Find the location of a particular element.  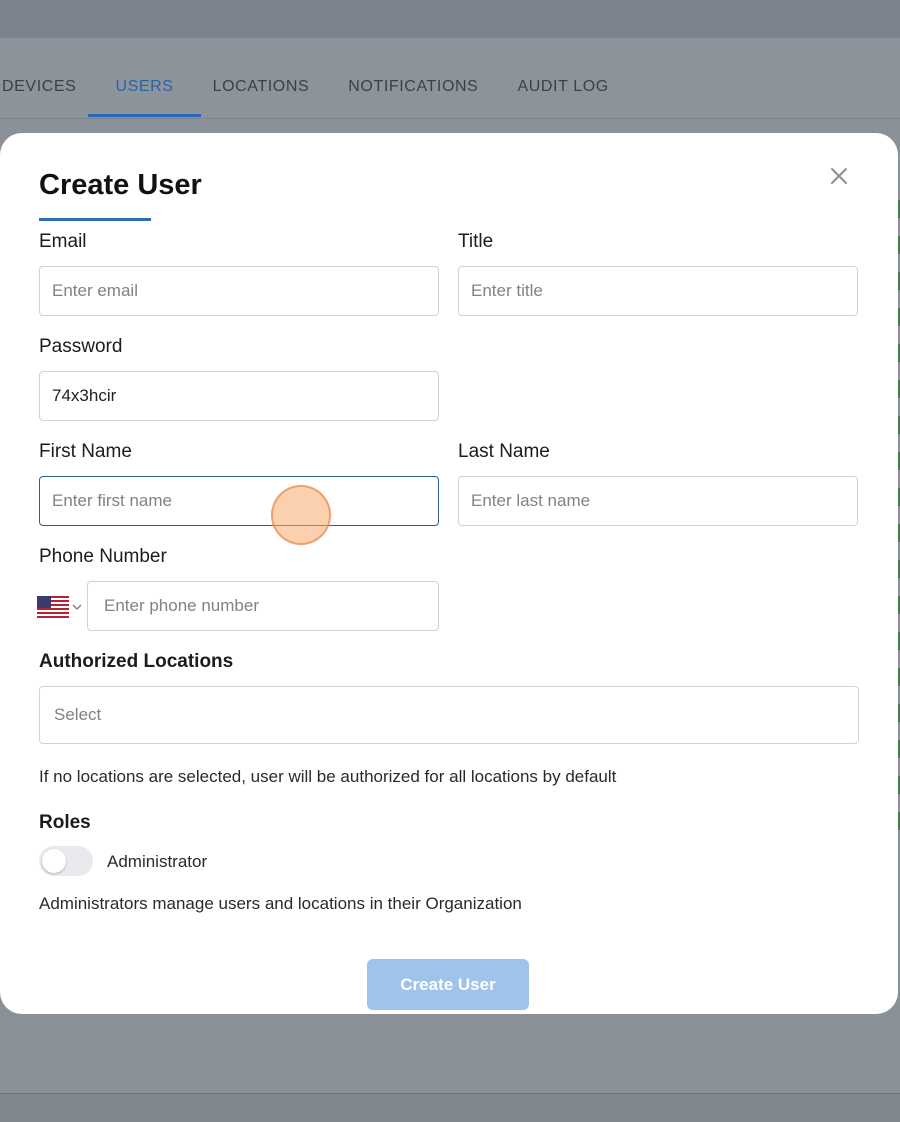

title-input is located at coordinates (658, 291).